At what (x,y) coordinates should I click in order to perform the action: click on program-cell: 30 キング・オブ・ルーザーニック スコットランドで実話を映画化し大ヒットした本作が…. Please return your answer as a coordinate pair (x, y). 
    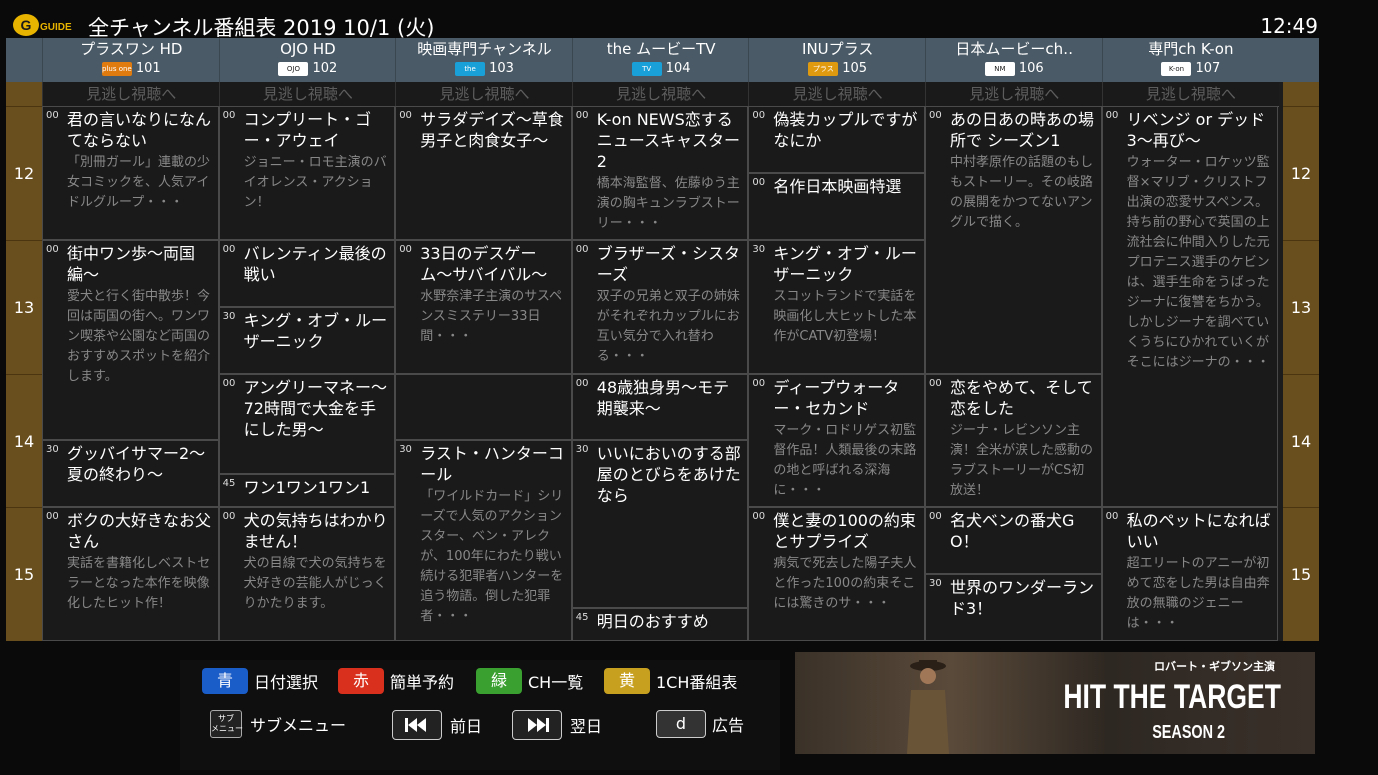
    Looking at the image, I should click on (836, 306).